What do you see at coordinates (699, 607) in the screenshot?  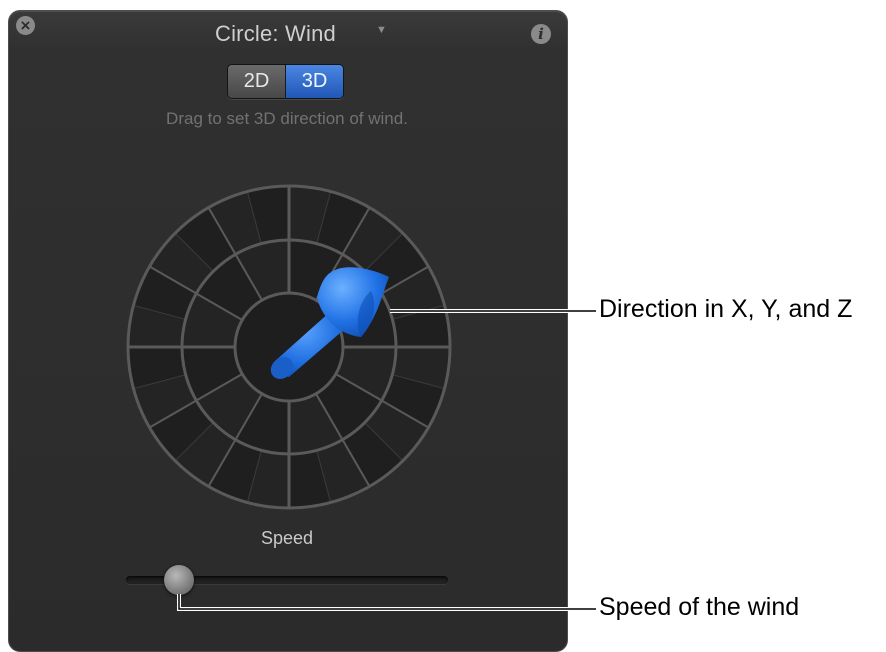 I see `callout-speed-label: Speed of the wind` at bounding box center [699, 607].